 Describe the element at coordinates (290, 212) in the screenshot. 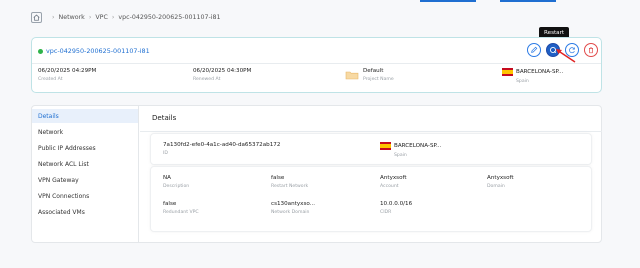

I see `network-domain-label: Network Domain` at that location.